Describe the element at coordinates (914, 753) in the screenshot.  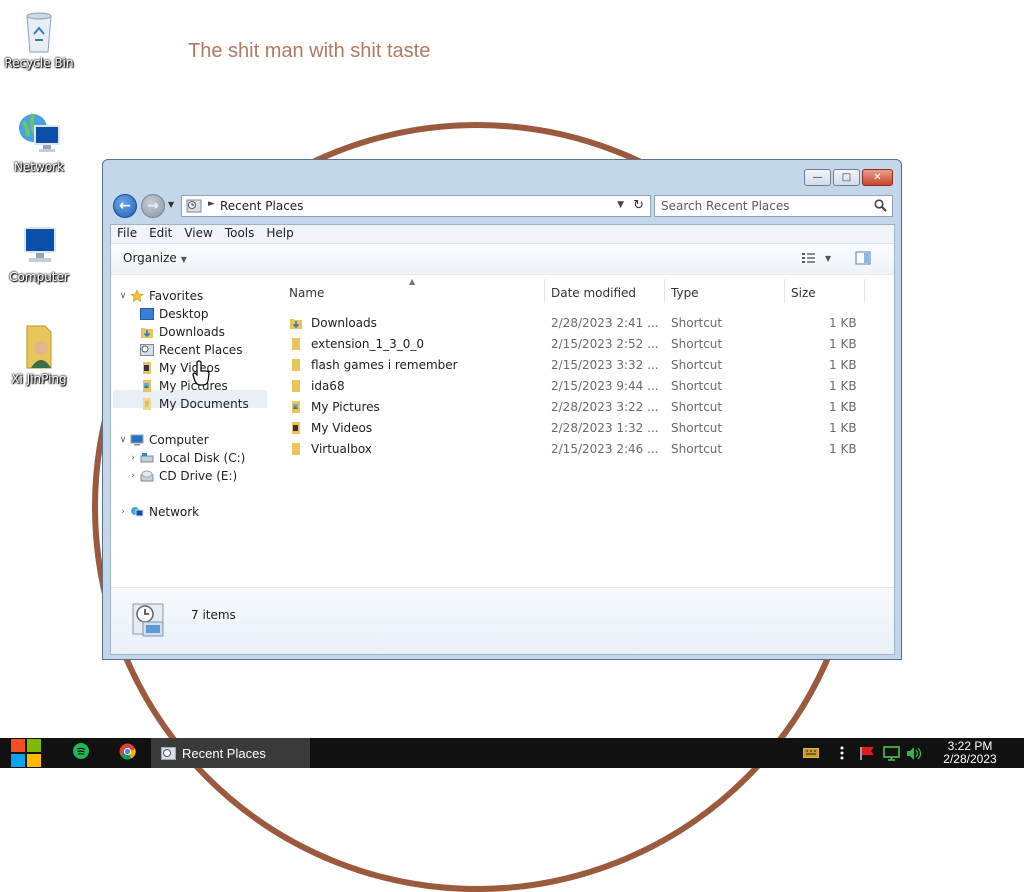
I see `volume-icon` at that location.